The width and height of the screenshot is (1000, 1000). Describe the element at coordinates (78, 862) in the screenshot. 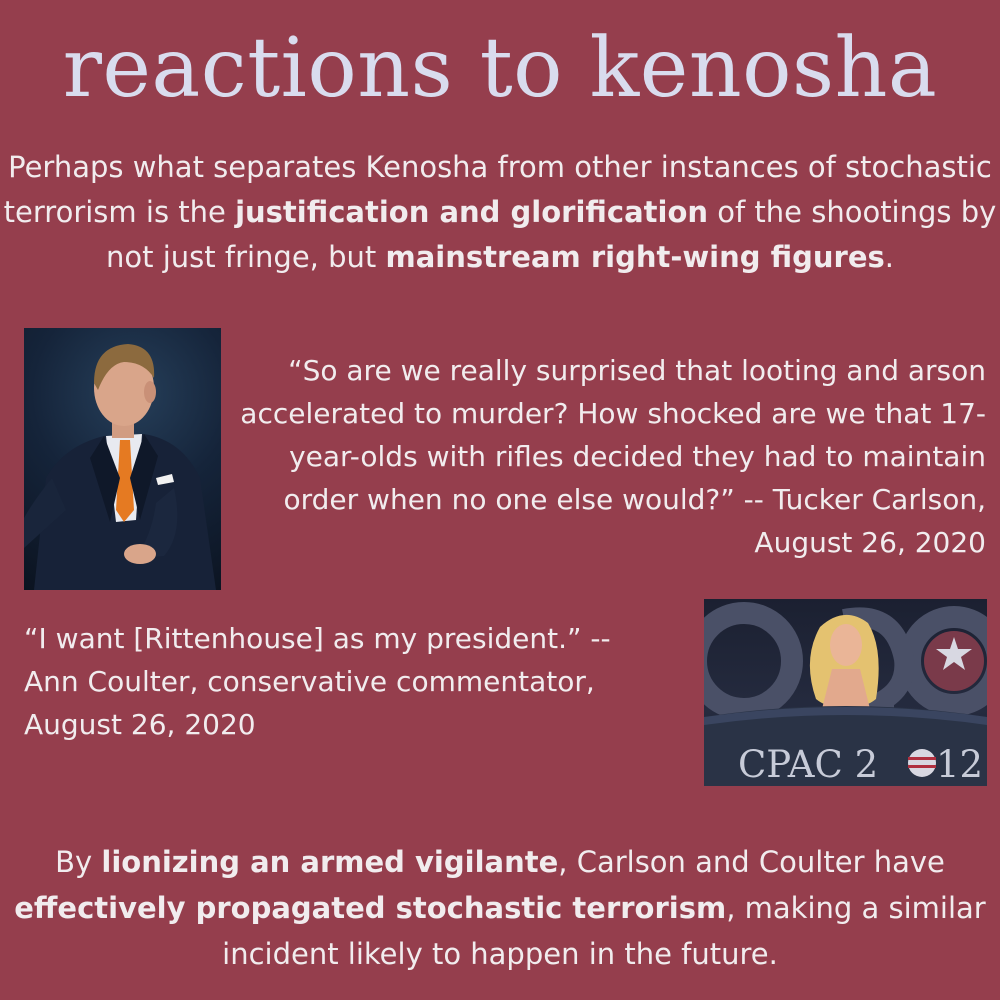

I see `outro-text-1: By` at that location.